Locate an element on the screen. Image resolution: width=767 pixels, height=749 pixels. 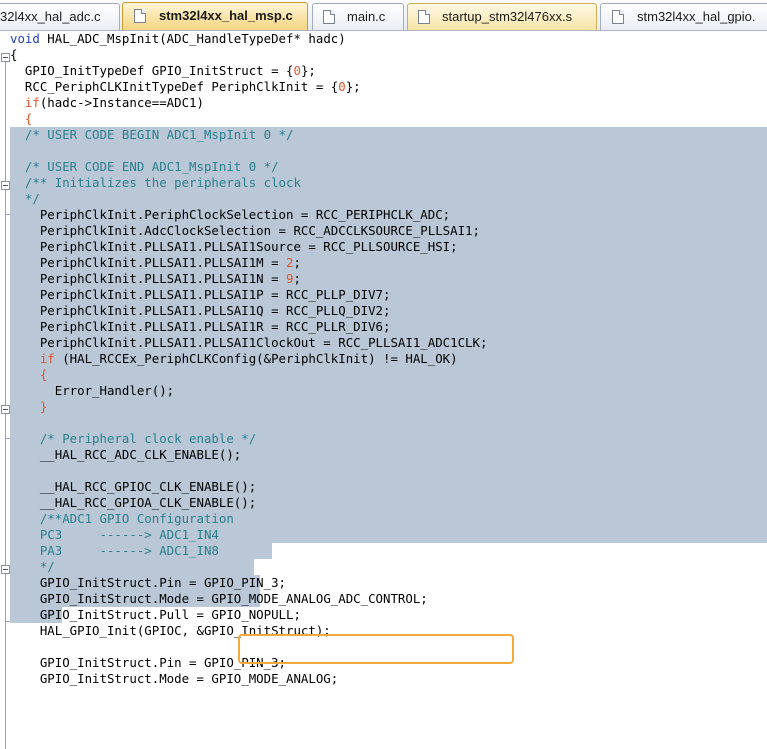
annotation-highlight-box is located at coordinates (376, 649).